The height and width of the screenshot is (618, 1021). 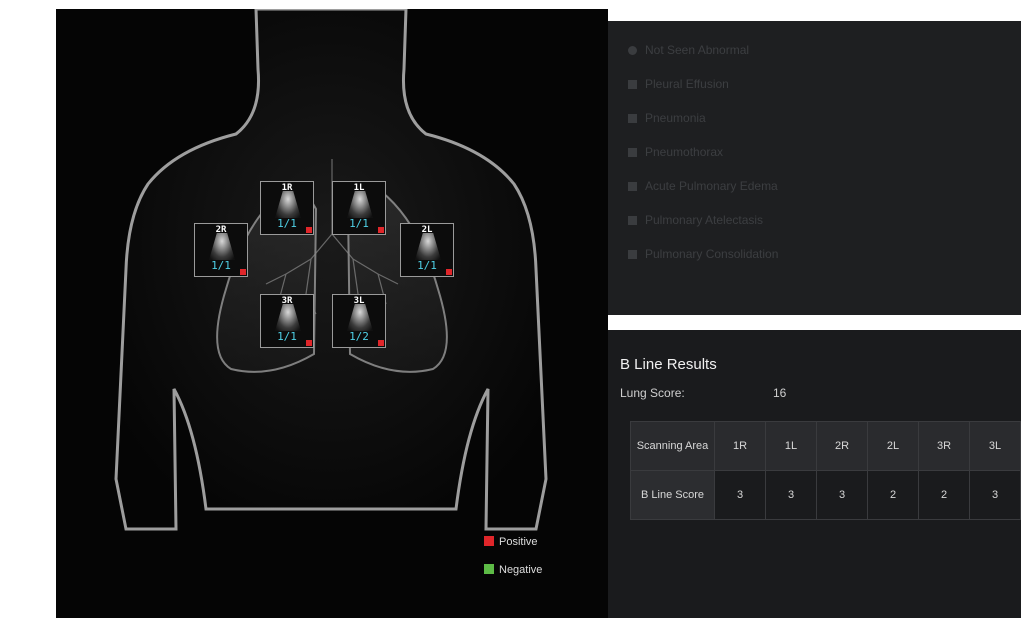 I want to click on diagnosis-option-not-seen-abnormal: Not Seen Abnormal, so click(x=688, y=50).